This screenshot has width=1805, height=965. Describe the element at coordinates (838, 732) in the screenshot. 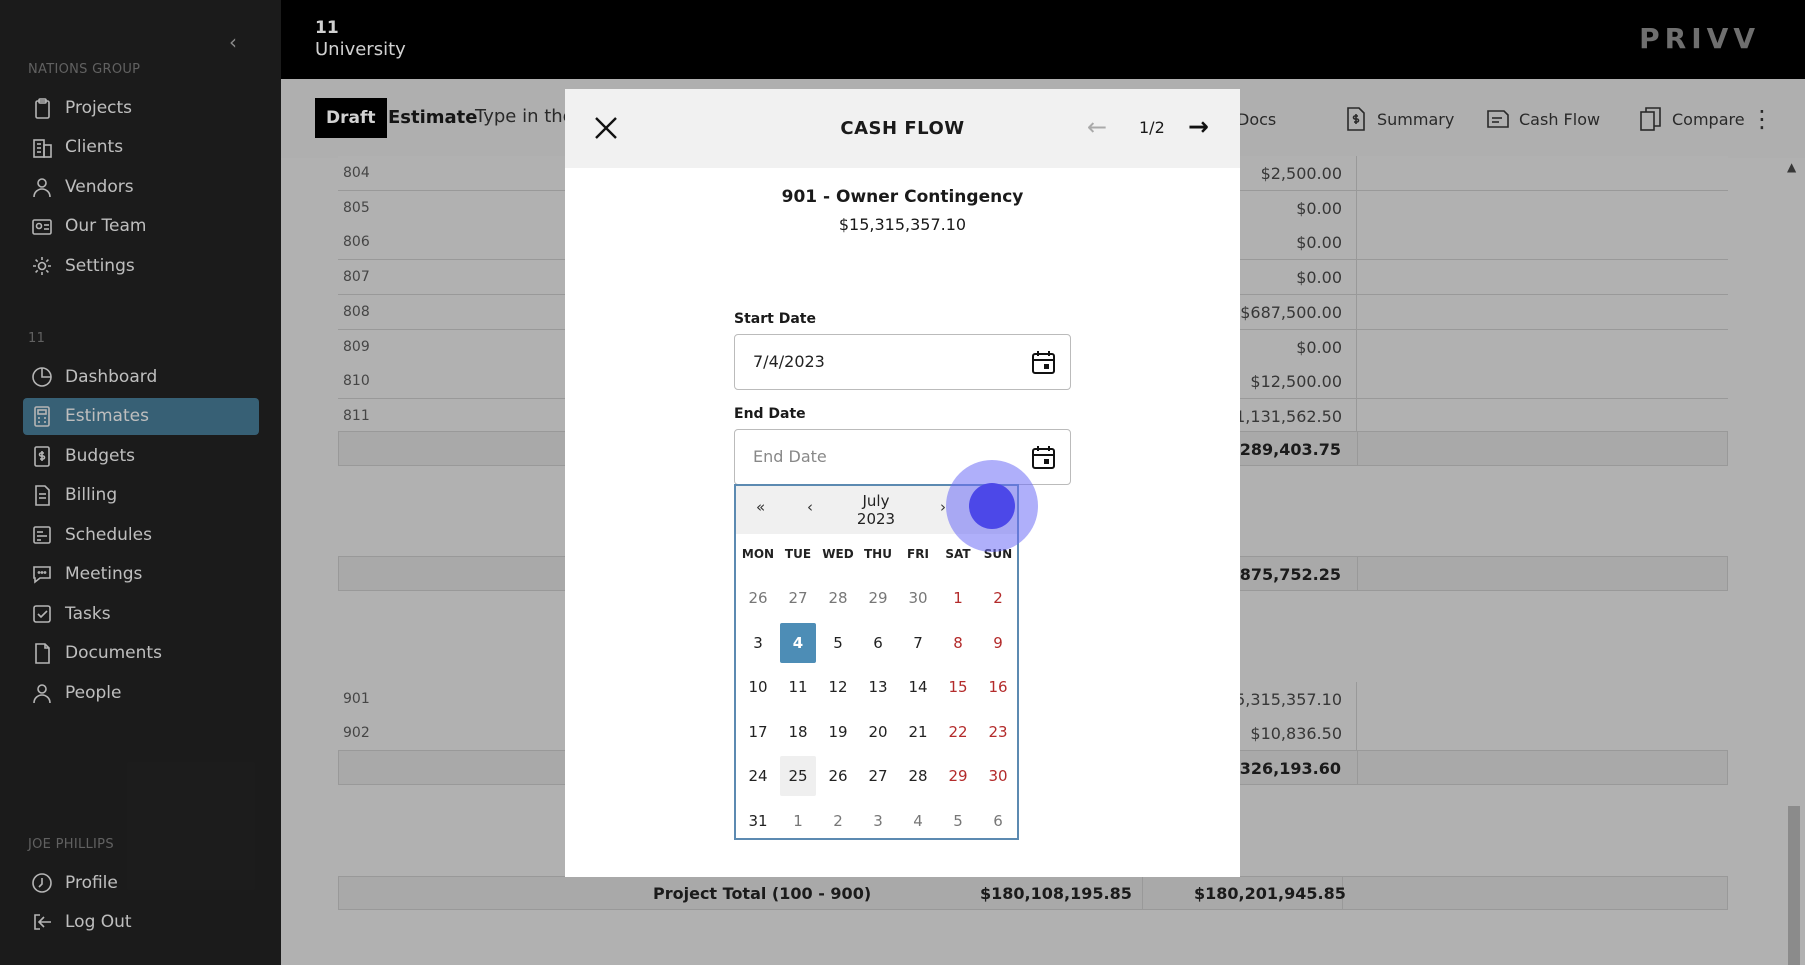

I see `calendar-day: 19` at that location.